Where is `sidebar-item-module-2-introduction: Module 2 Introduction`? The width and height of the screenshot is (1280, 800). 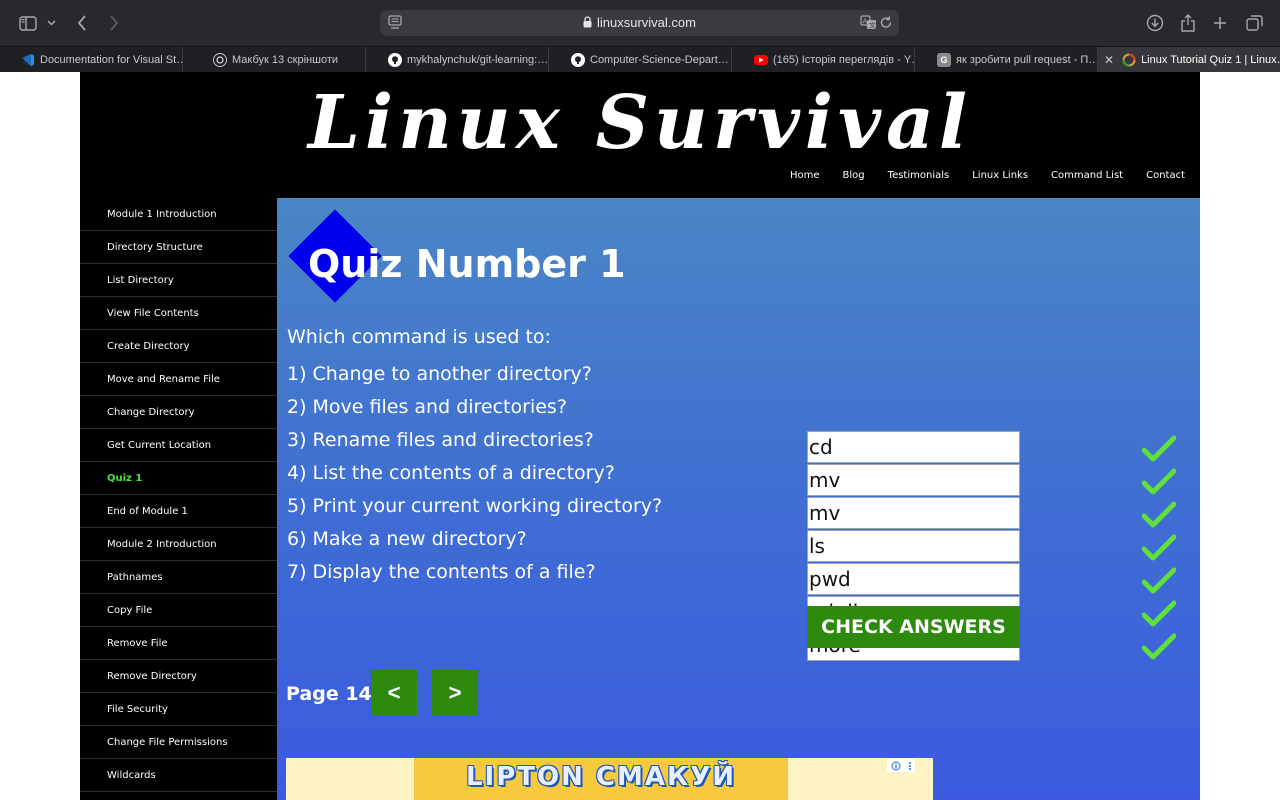
sidebar-item-module-2-introduction: Module 2 Introduction is located at coordinates (178, 544).